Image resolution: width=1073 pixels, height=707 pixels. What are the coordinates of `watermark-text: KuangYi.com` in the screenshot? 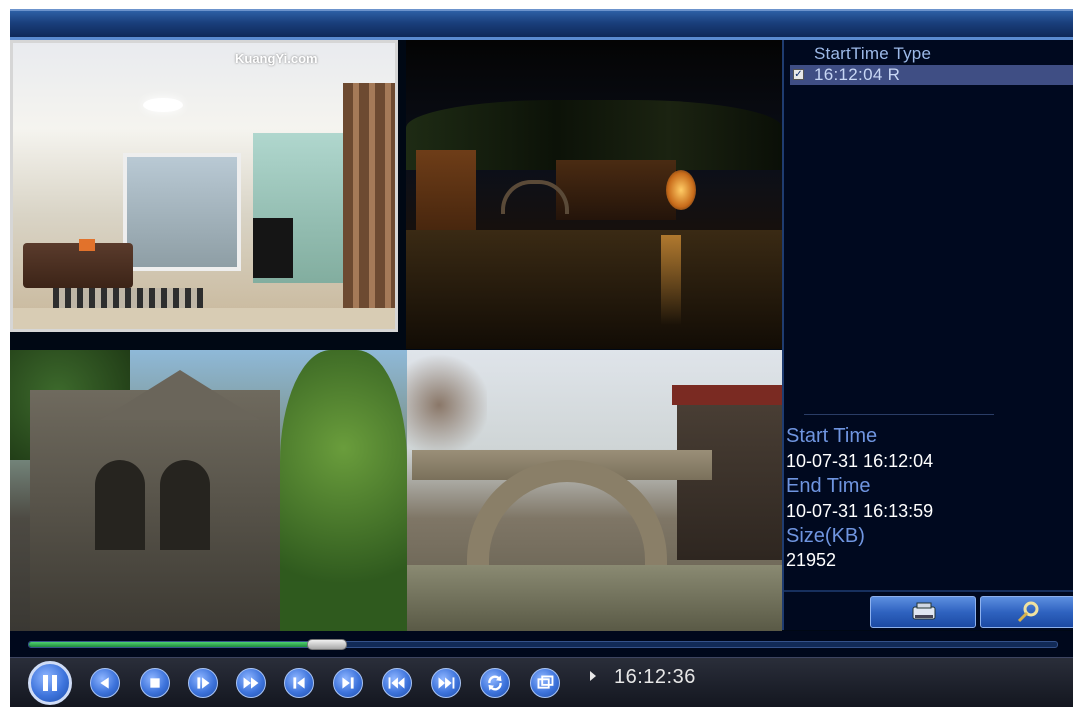 It's located at (276, 58).